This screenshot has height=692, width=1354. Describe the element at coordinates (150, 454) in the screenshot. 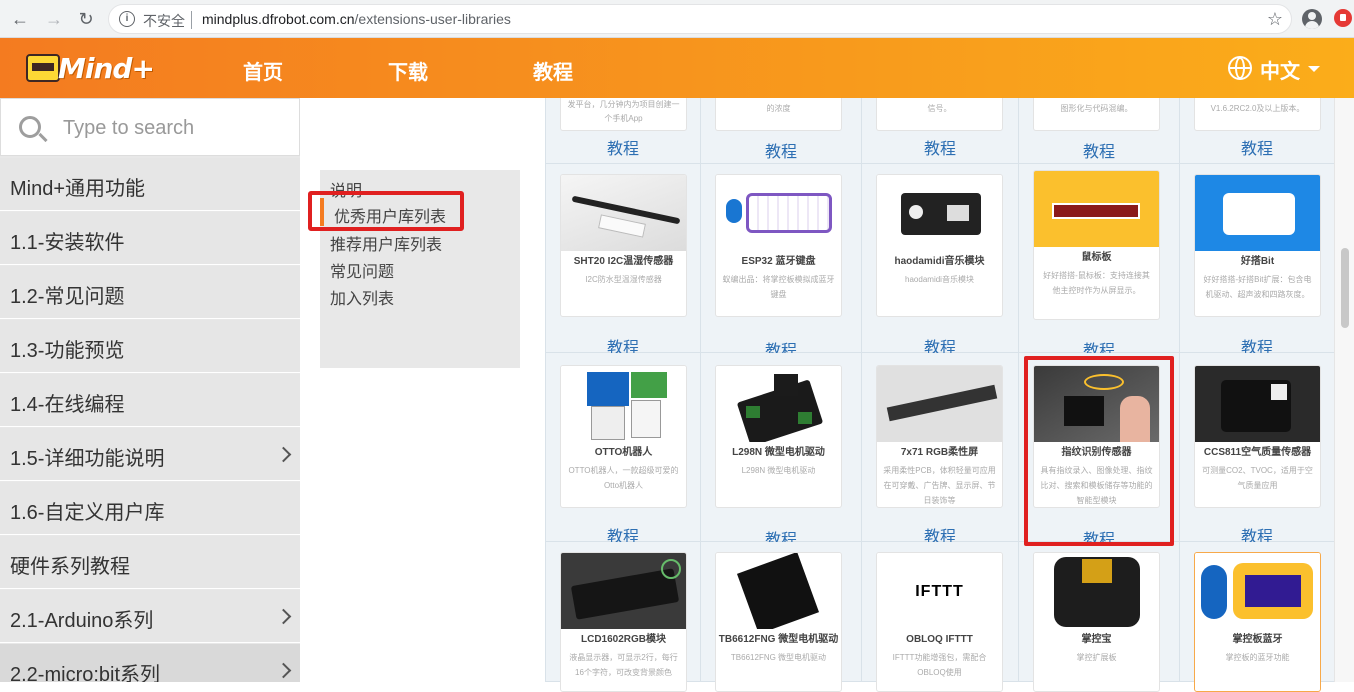

I see `sidebar-item-detail: 1.5-详细功能说明` at that location.